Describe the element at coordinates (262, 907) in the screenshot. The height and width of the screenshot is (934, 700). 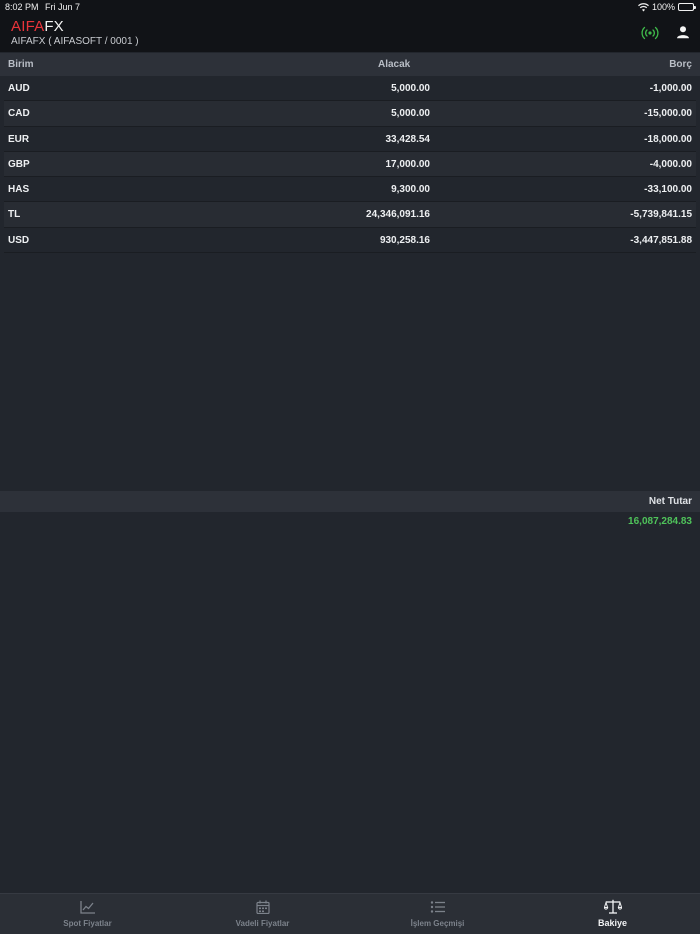
I see `calendar-icon` at that location.